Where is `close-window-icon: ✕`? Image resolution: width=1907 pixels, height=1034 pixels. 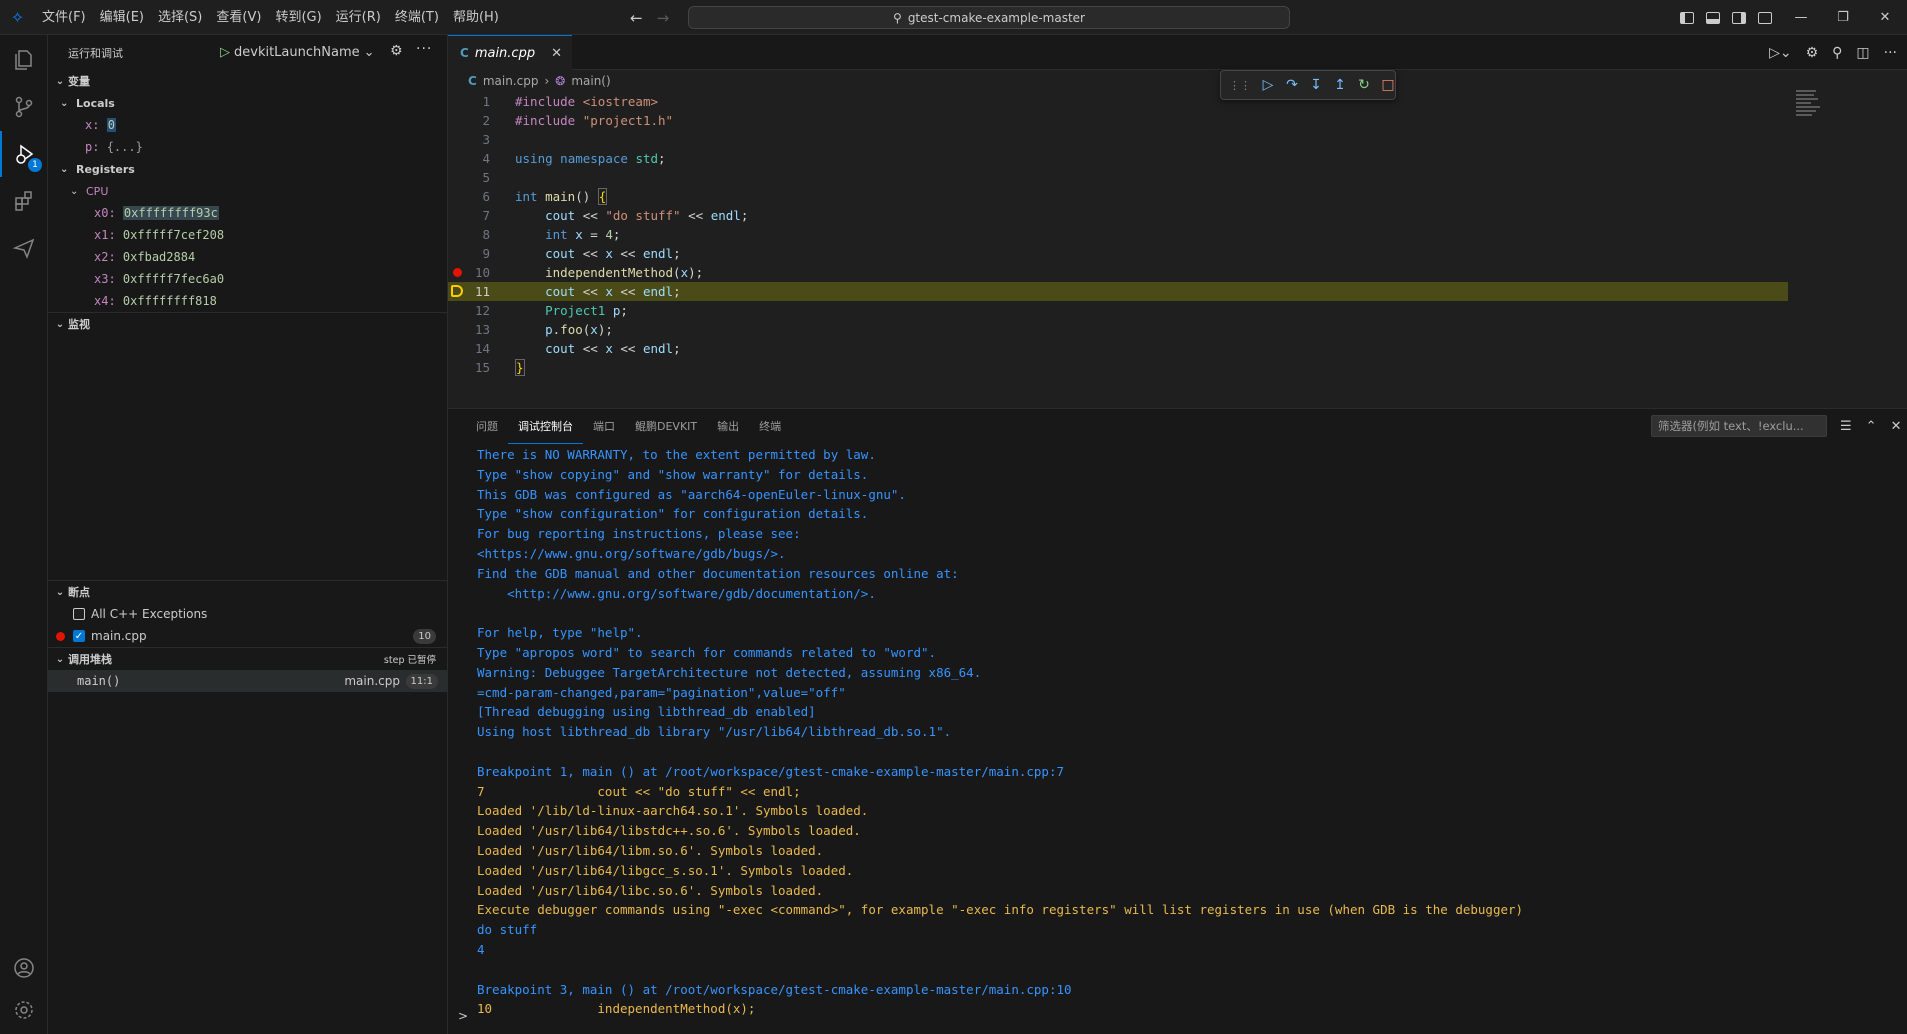
close-window-icon: ✕ is located at coordinates (1885, 17).